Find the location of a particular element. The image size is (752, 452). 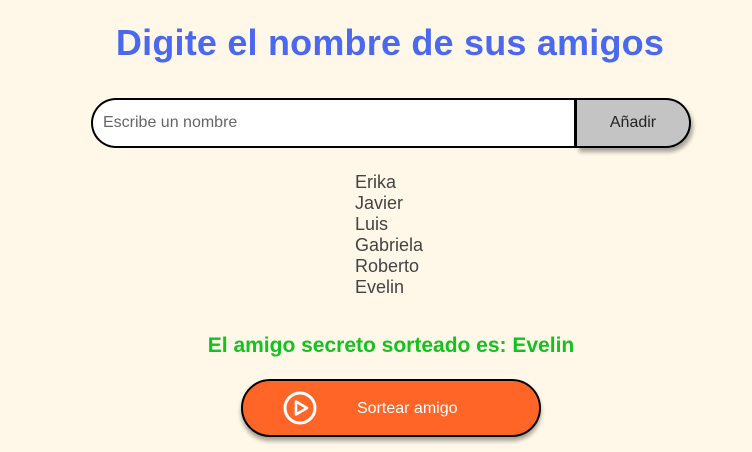

list-item: Erika is located at coordinates (376, 182).